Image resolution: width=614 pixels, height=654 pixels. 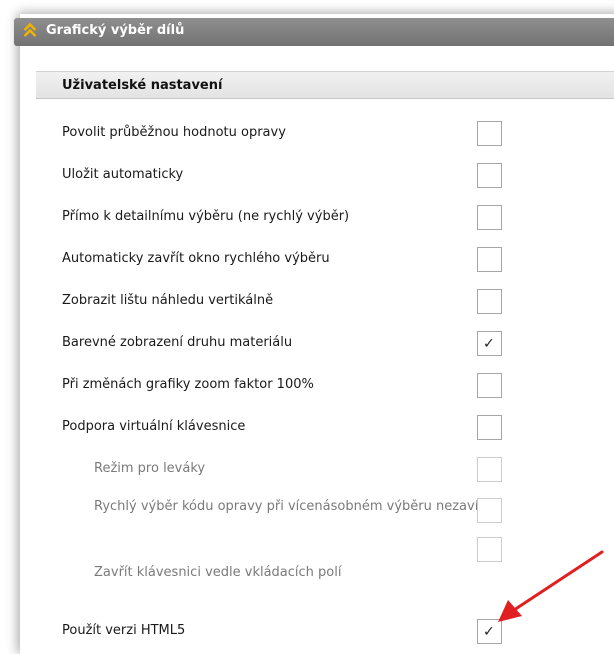 What do you see at coordinates (489, 510) in the screenshot?
I see `setting-checkbox-keep-quick-repair-code-open` at bounding box center [489, 510].